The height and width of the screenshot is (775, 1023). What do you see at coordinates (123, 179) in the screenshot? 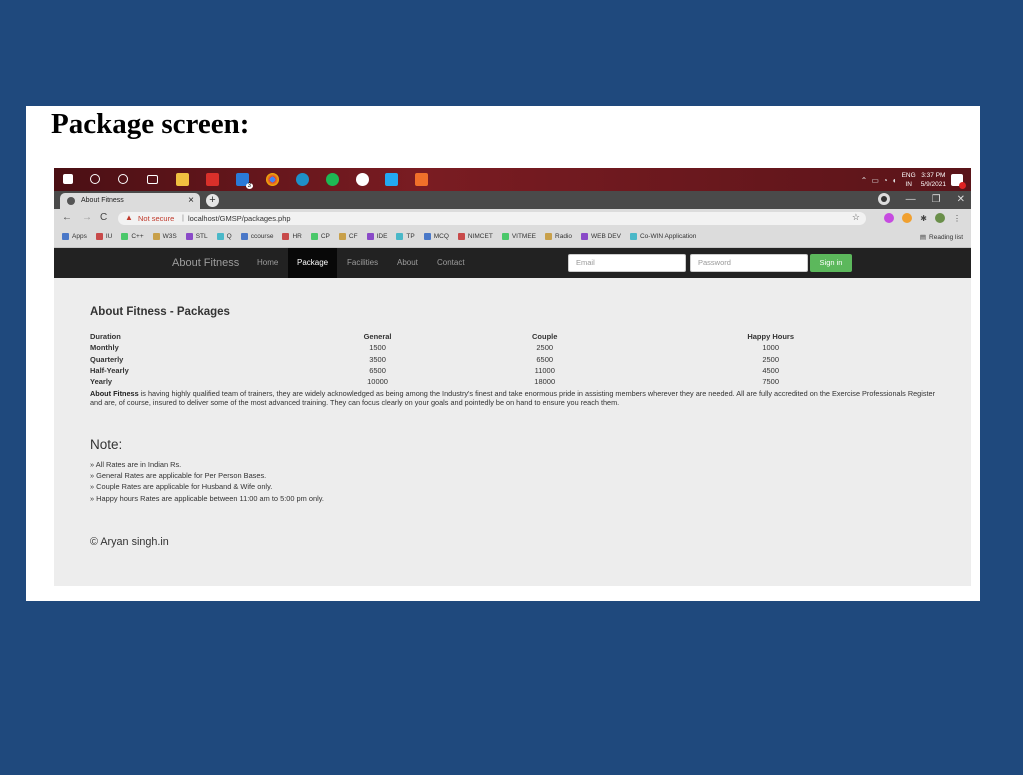
I see `cortana-icon` at bounding box center [123, 179].